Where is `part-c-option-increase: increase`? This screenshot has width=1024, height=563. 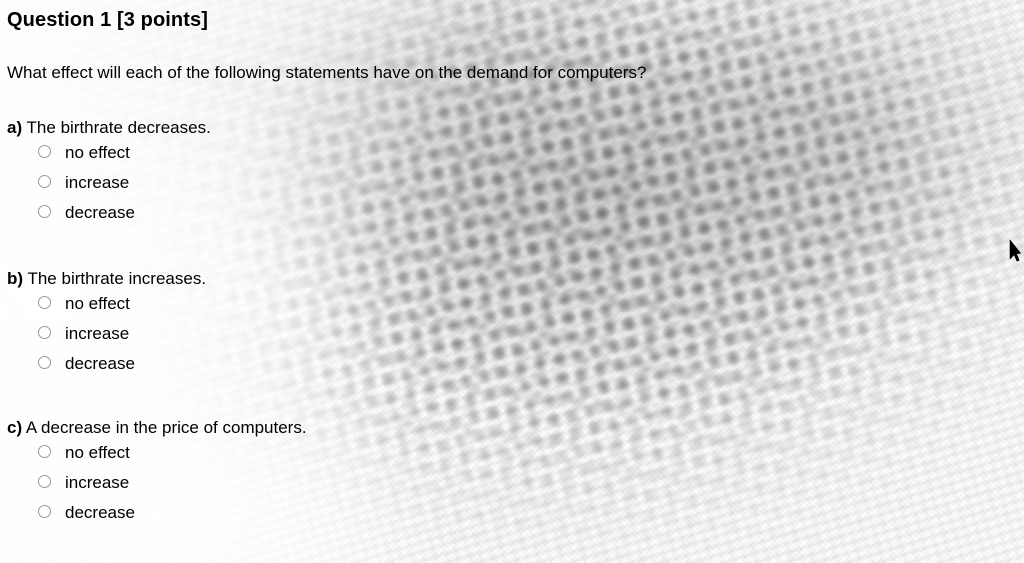
part-c-option-increase: increase is located at coordinates (307, 483).